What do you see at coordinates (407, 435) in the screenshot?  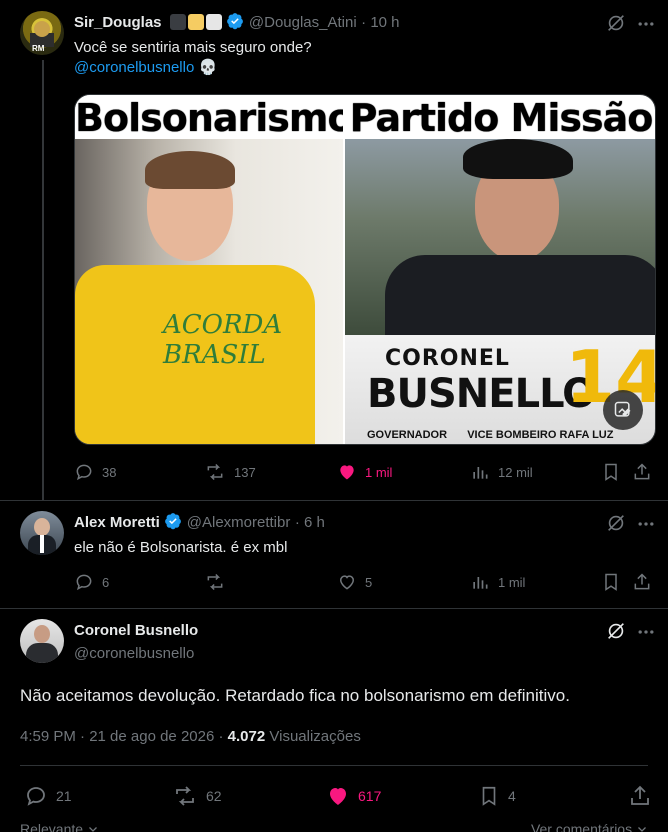 I see `poster-governador: GOVERNADOR` at bounding box center [407, 435].